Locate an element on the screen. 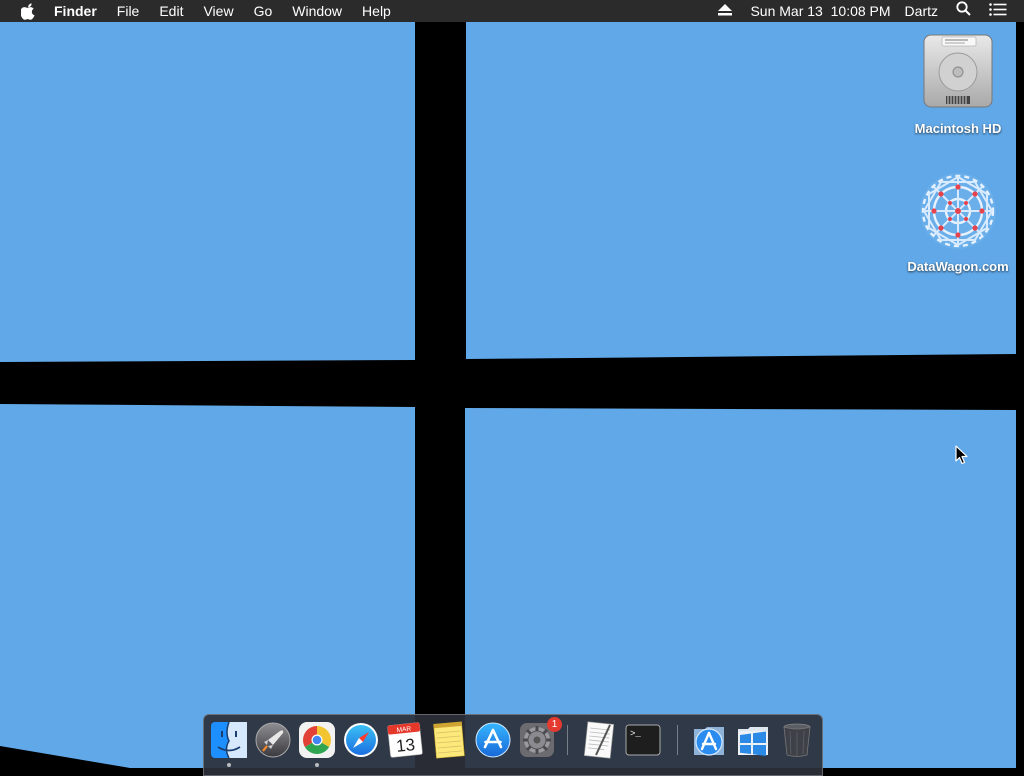 This screenshot has width=1024, height=776. notification-center-icon is located at coordinates (998, 11).